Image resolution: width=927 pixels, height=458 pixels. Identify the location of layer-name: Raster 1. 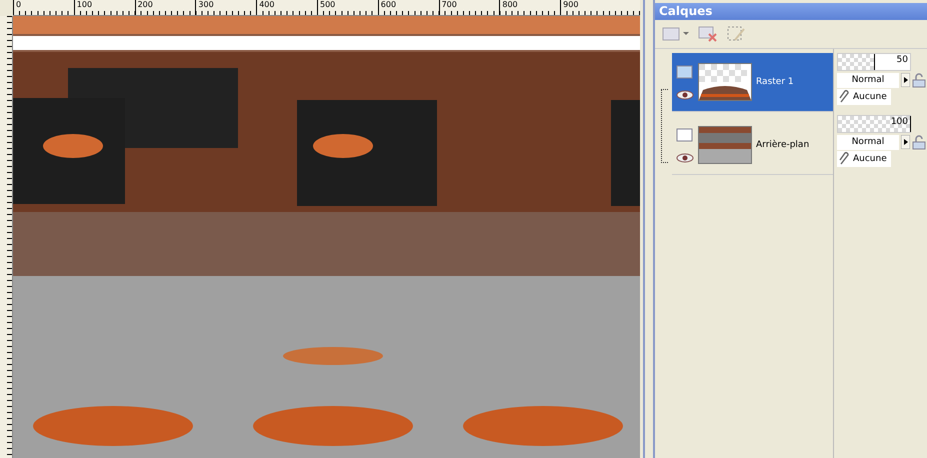
(775, 82).